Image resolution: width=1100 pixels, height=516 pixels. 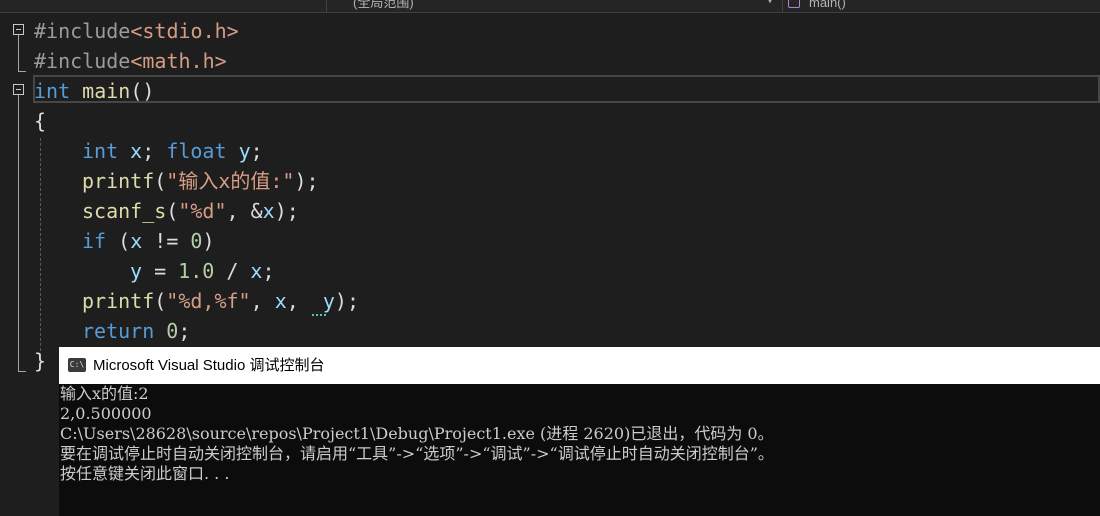 I want to click on number-literal: 1.0, so click(x=196, y=271).